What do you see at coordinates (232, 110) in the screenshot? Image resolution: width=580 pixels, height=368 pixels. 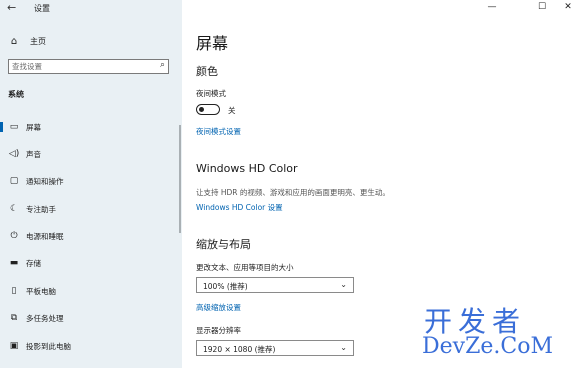 I see `toggle-state-label: 关` at bounding box center [232, 110].